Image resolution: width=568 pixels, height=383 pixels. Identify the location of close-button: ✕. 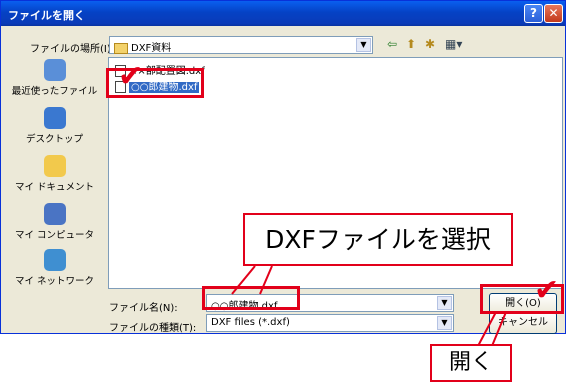
(553, 13).